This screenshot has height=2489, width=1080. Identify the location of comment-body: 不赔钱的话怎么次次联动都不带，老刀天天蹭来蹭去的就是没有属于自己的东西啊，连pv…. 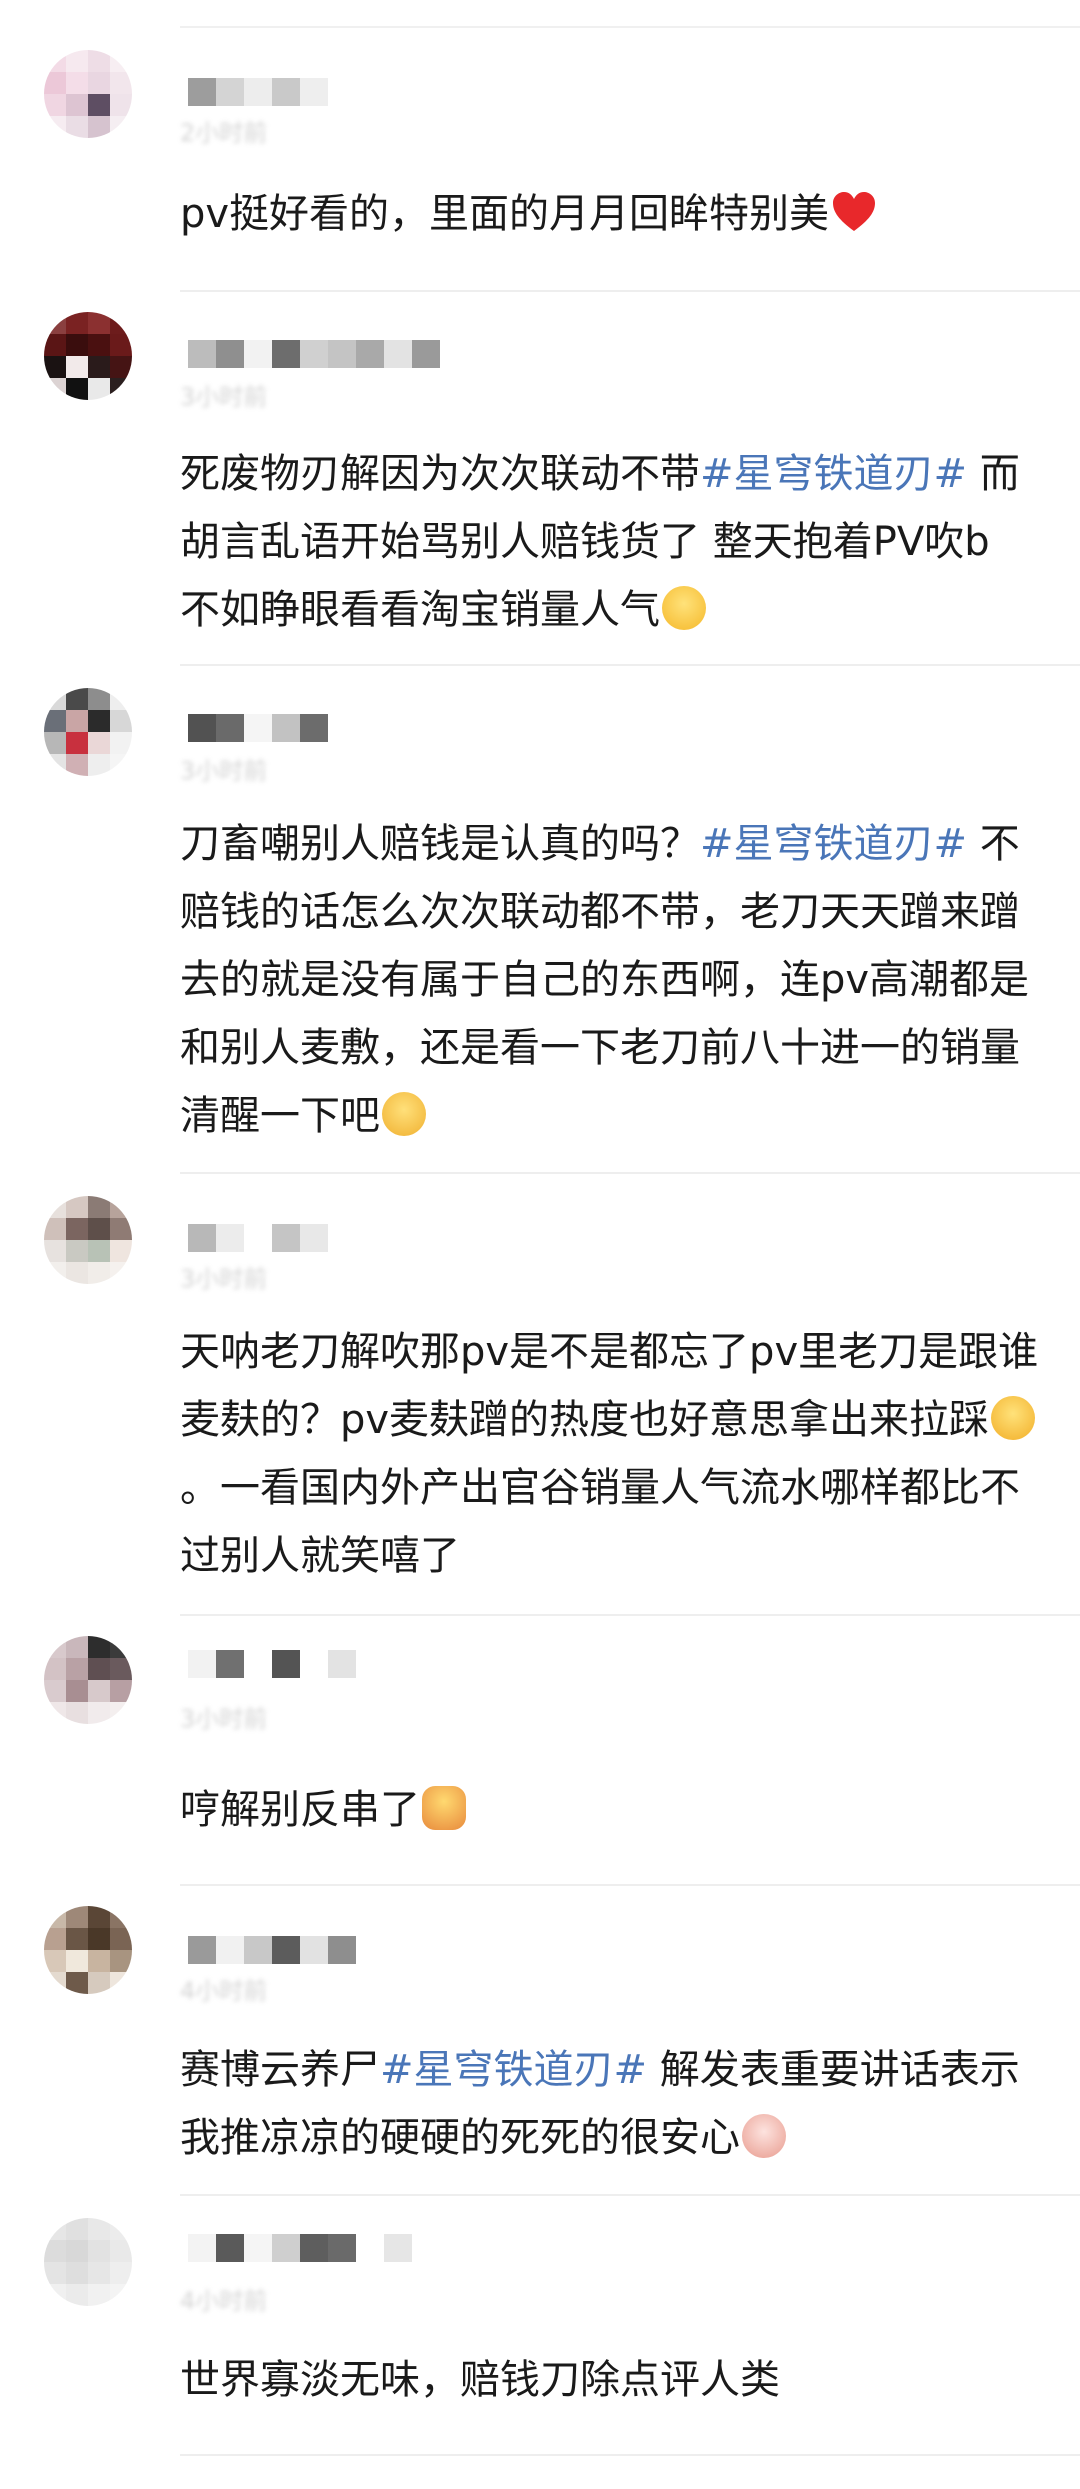
(605, 980).